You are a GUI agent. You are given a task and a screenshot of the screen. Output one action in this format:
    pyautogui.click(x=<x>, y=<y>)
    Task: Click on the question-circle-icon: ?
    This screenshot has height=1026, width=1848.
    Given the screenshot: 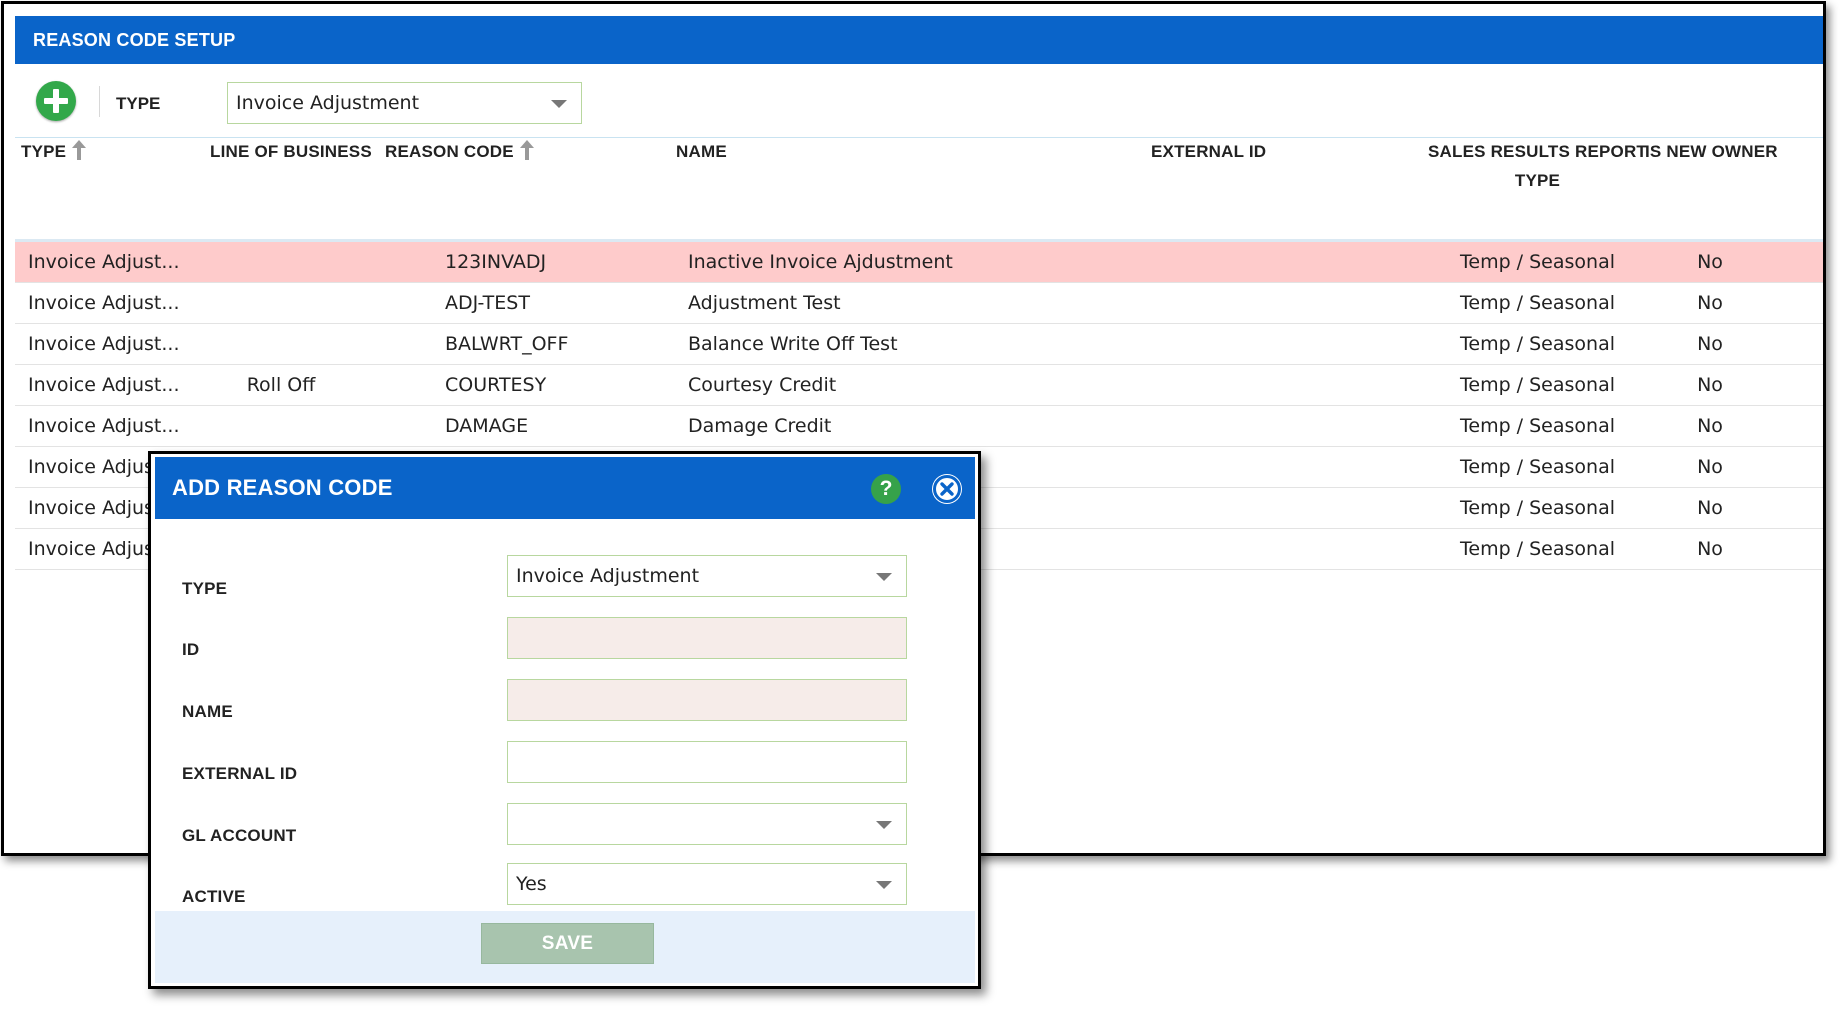 What is the action you would take?
    pyautogui.click(x=886, y=488)
    